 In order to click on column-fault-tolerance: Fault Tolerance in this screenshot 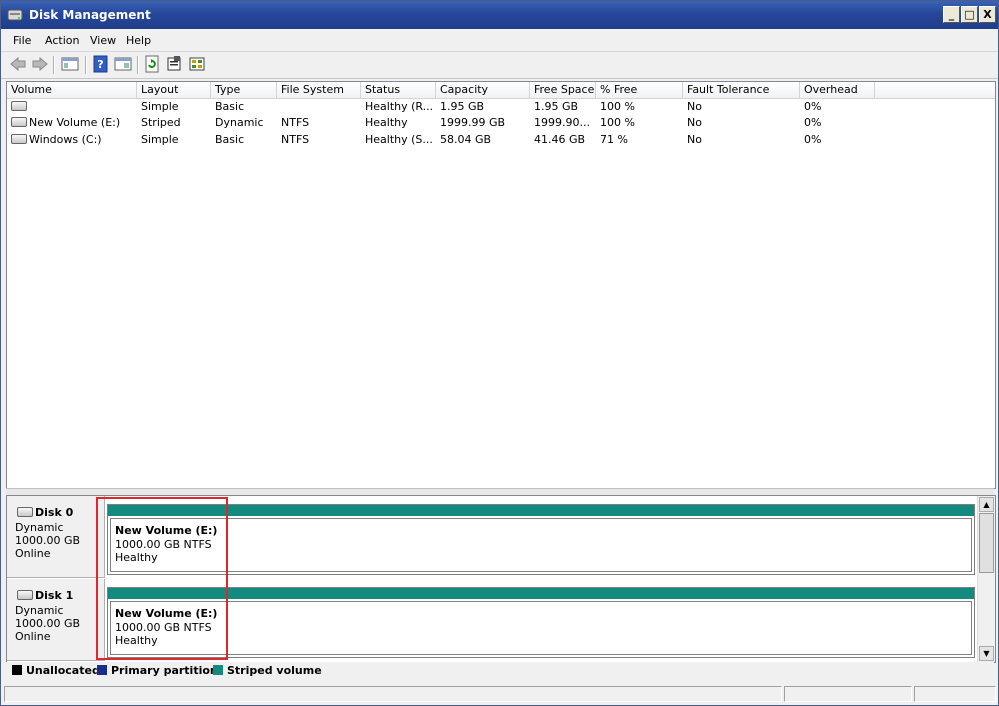, I will do `click(741, 90)`.